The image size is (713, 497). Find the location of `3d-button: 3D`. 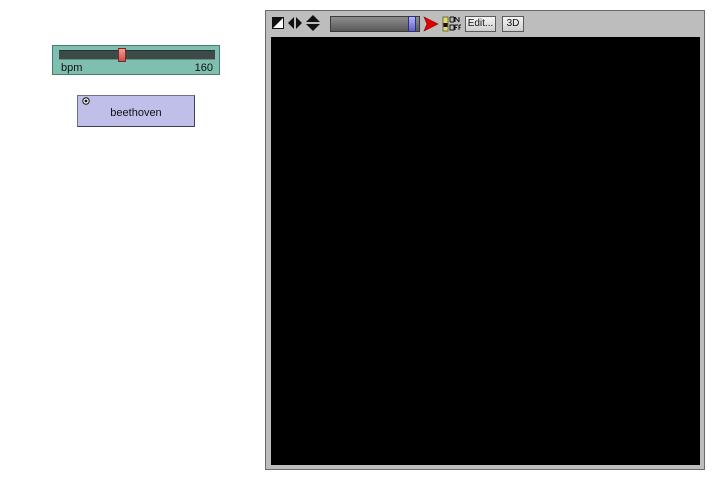

3d-button: 3D is located at coordinates (513, 24).